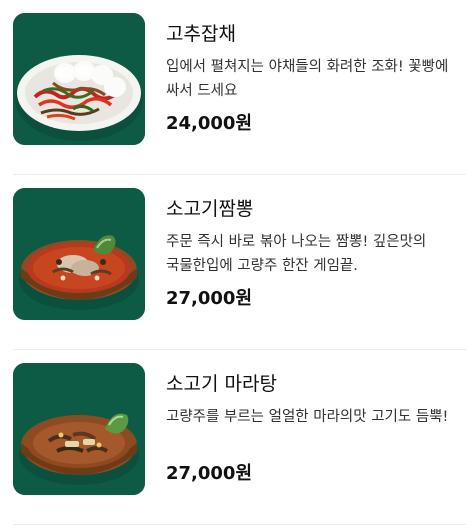 The height and width of the screenshot is (531, 466). What do you see at coordinates (209, 123) in the screenshot?
I see `menu-item-price: 24,000원` at bounding box center [209, 123].